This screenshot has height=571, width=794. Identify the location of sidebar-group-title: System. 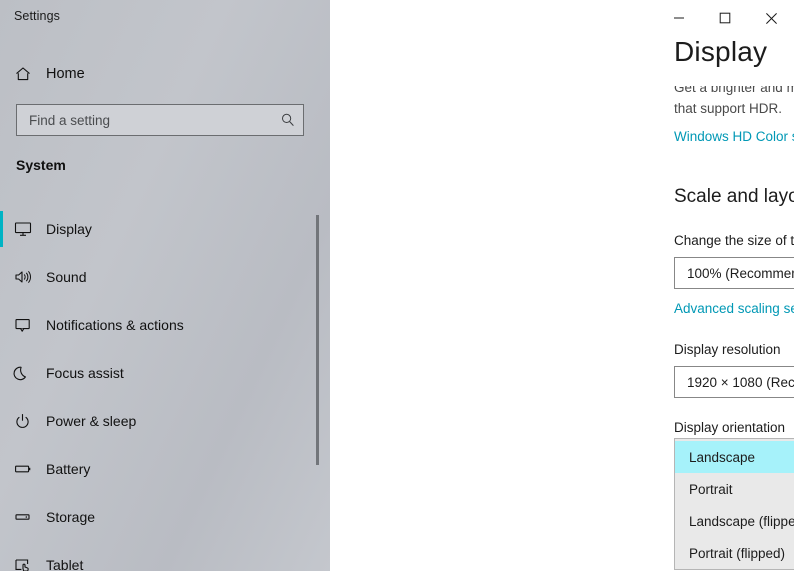
(41, 165).